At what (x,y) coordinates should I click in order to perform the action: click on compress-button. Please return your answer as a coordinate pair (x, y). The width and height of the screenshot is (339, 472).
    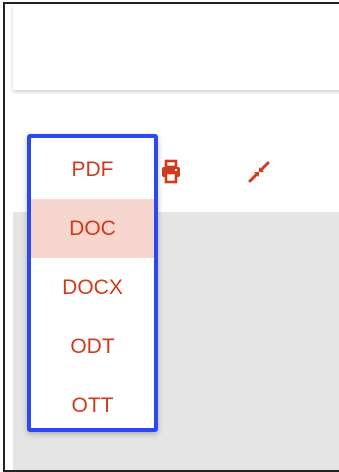
    Looking at the image, I should click on (259, 172).